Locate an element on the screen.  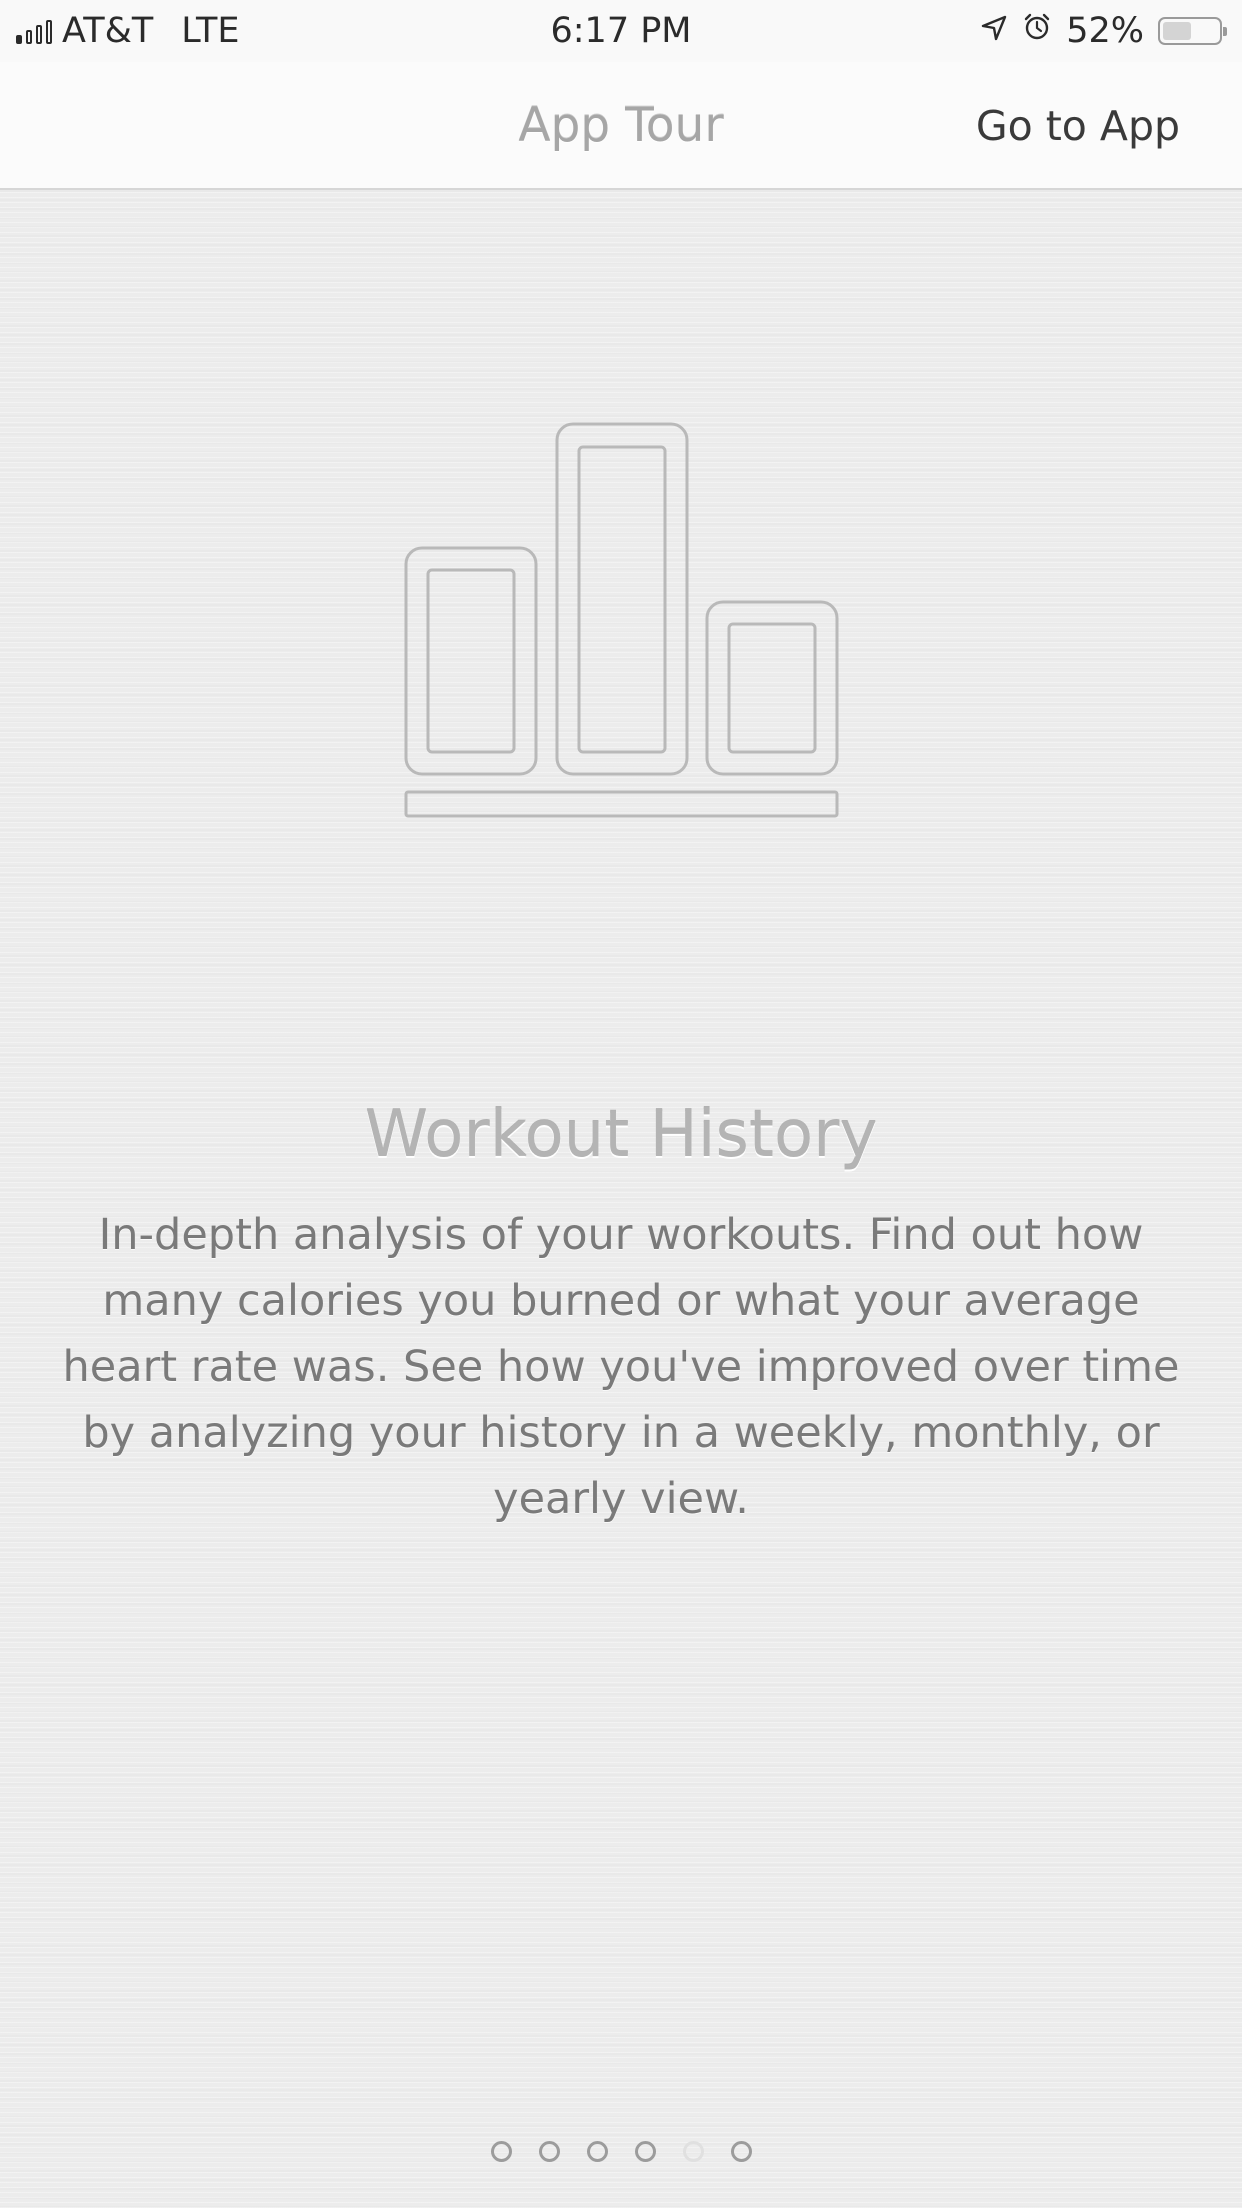
page-indicator is located at coordinates (621, 2151).